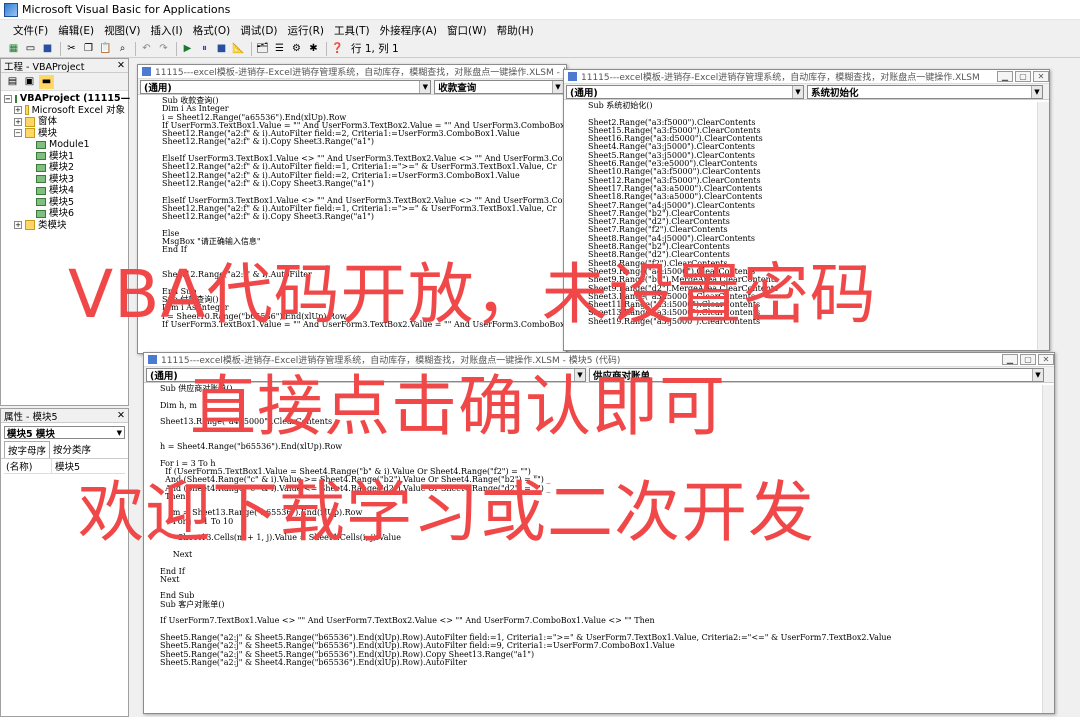 The width and height of the screenshot is (1080, 717). What do you see at coordinates (67, 99) in the screenshot?
I see `tree-node-root: − VBAProject (11115—` at bounding box center [67, 99].